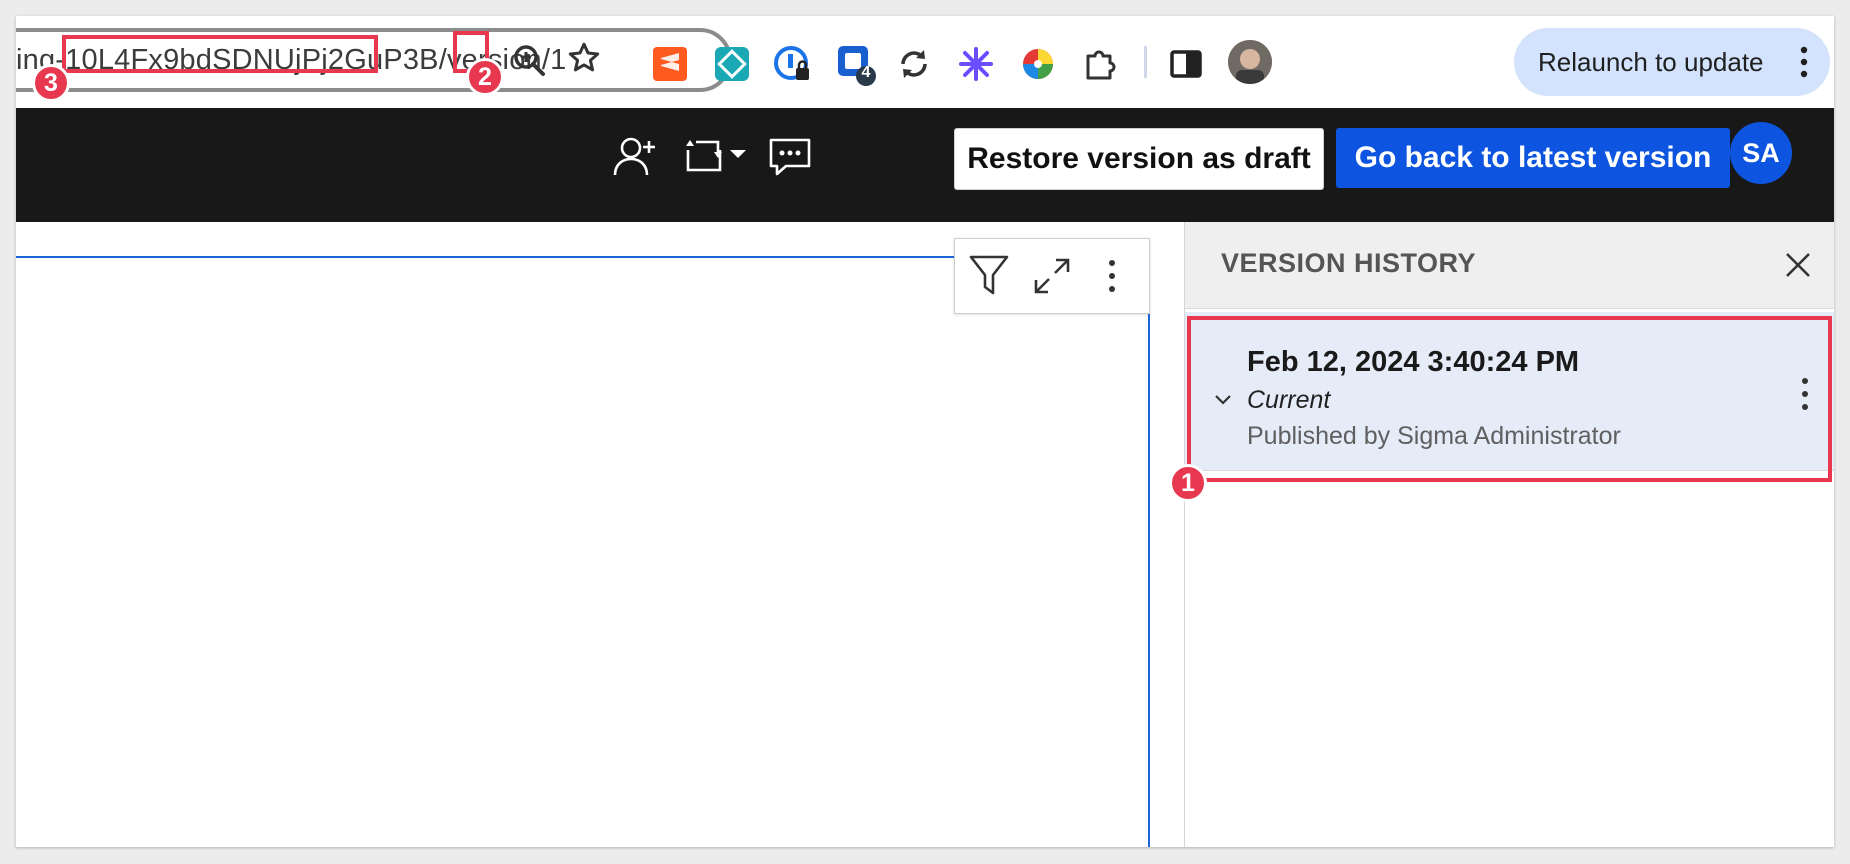 The width and height of the screenshot is (1850, 864). I want to click on annotation-marker-1: 1, so click(1188, 483).